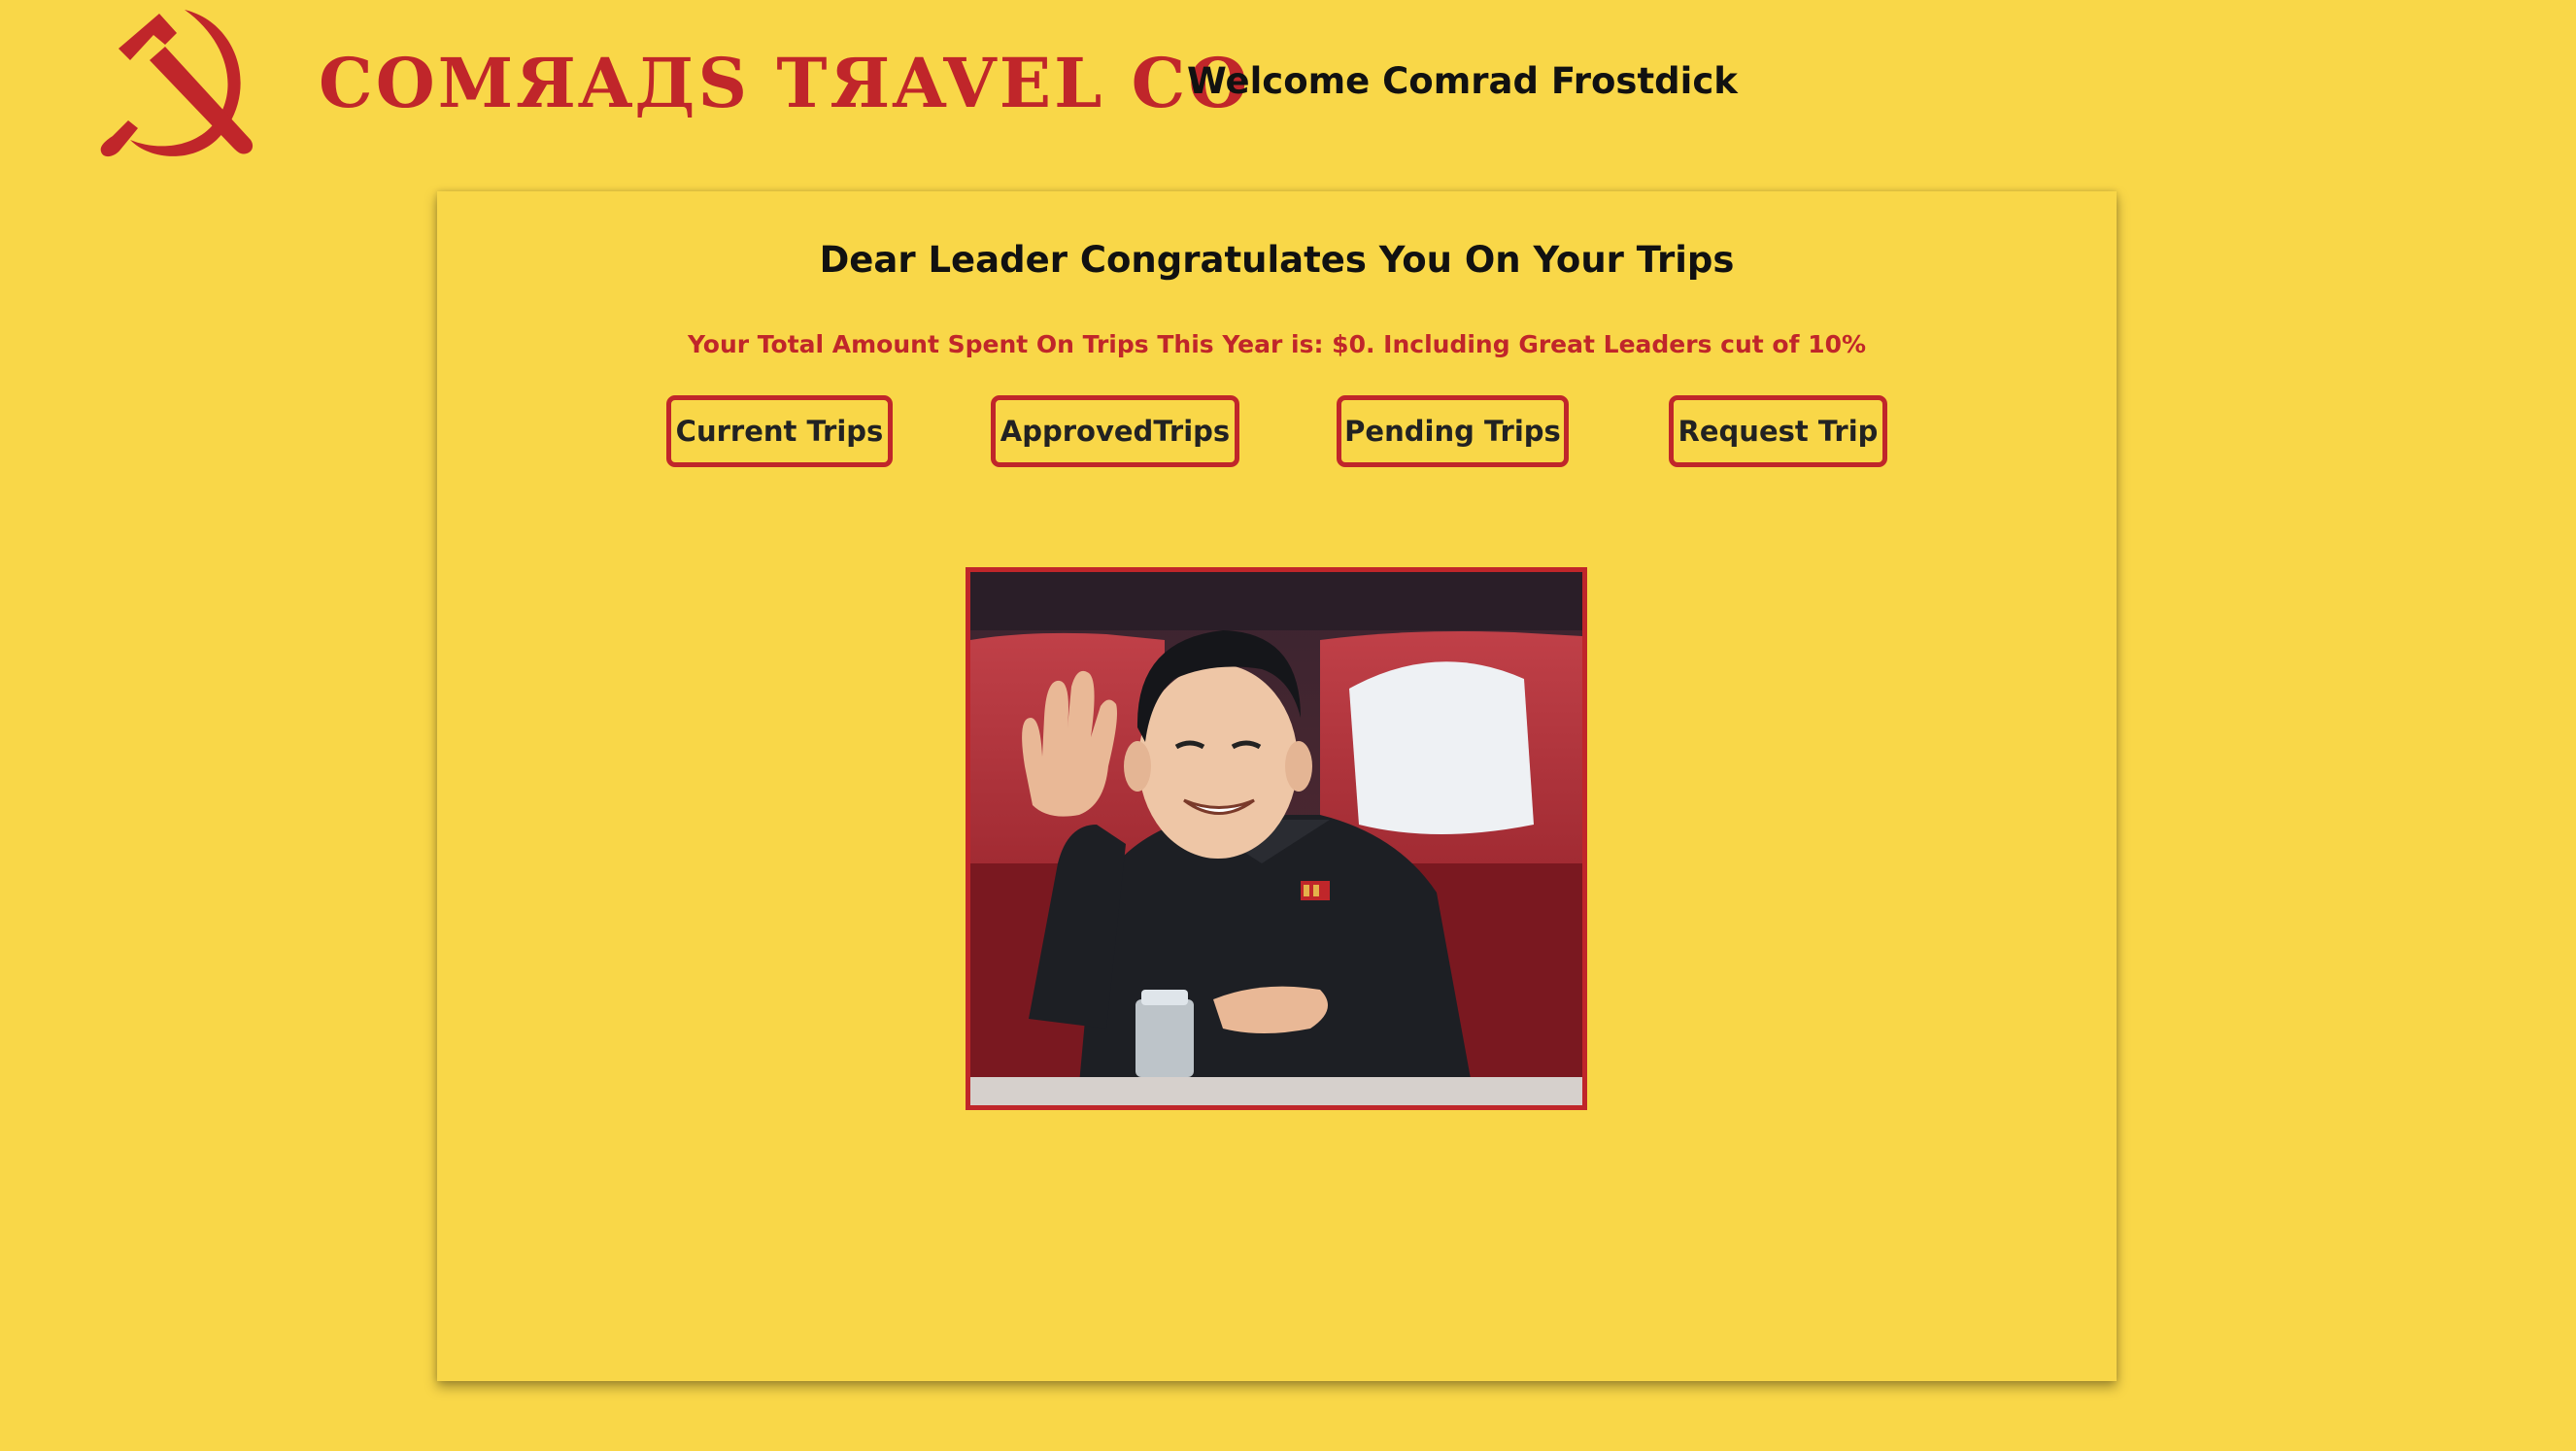 This screenshot has height=1451, width=2576. I want to click on leader-photo-illustration, so click(1276, 838).